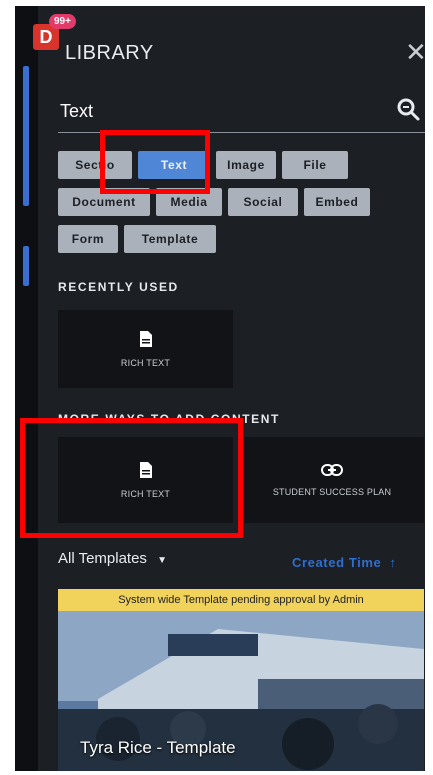 This screenshot has width=433, height=775. What do you see at coordinates (315, 165) in the screenshot?
I see `filter-chip-file: File` at bounding box center [315, 165].